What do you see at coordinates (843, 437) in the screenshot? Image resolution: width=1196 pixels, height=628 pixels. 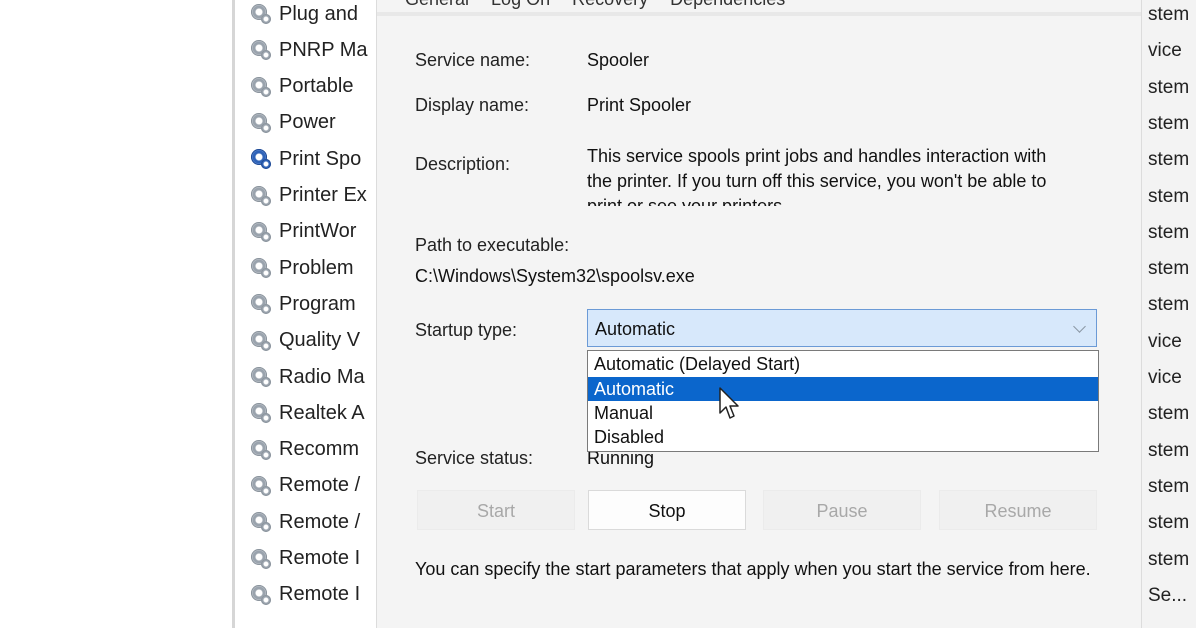 I see `option-disabled: Disabled` at bounding box center [843, 437].